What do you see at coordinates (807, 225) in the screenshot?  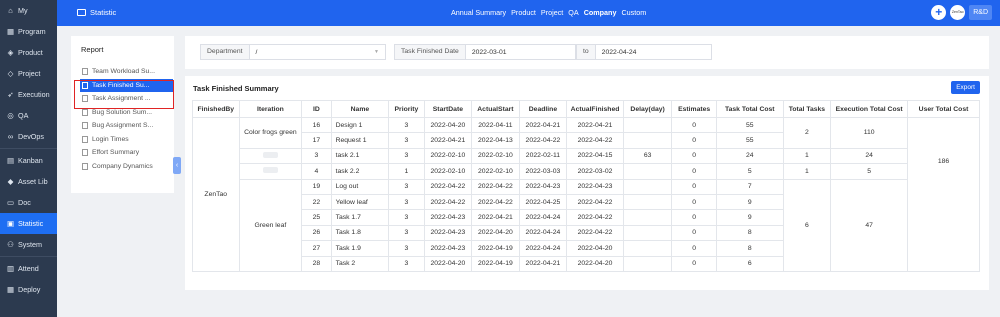 I see `total-tasks-cell: 6` at bounding box center [807, 225].